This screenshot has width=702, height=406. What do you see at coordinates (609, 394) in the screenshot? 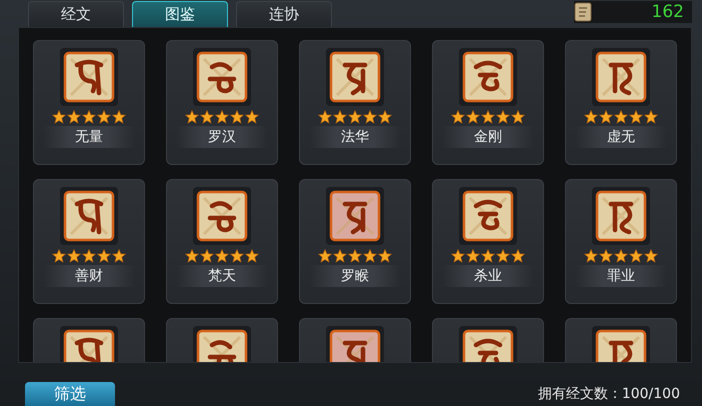
I see `owned-count: 拥有经文数：100/100` at bounding box center [609, 394].